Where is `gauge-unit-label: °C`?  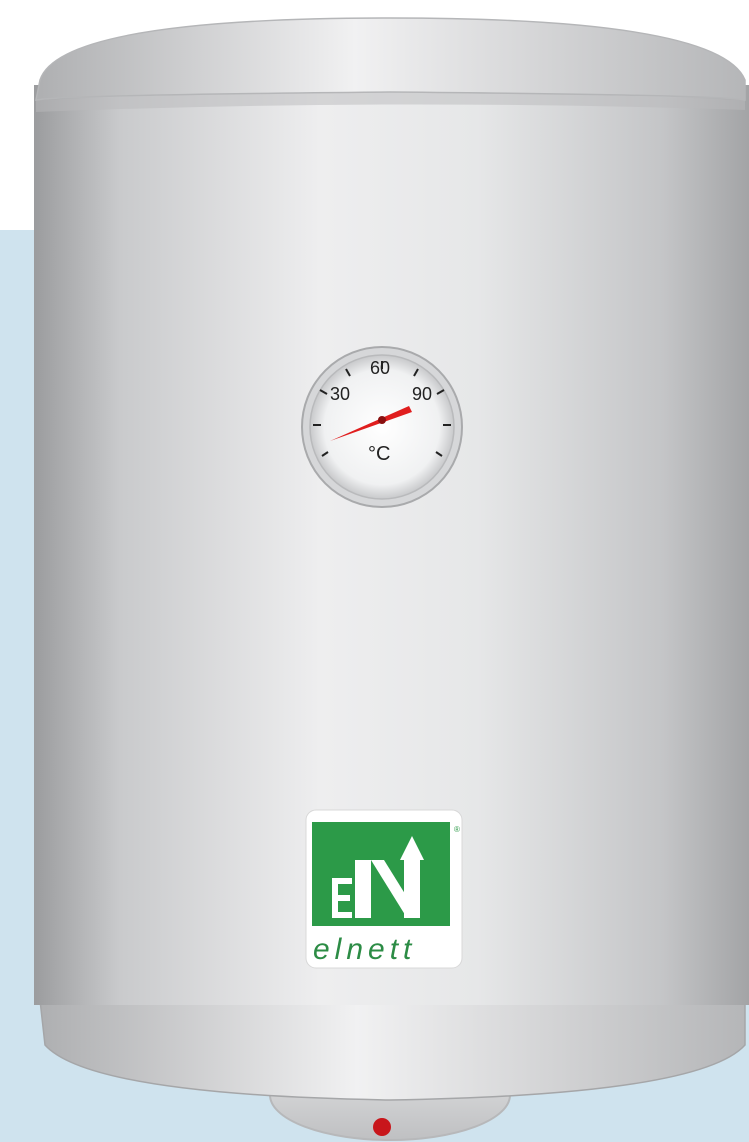 gauge-unit-label: °C is located at coordinates (379, 454).